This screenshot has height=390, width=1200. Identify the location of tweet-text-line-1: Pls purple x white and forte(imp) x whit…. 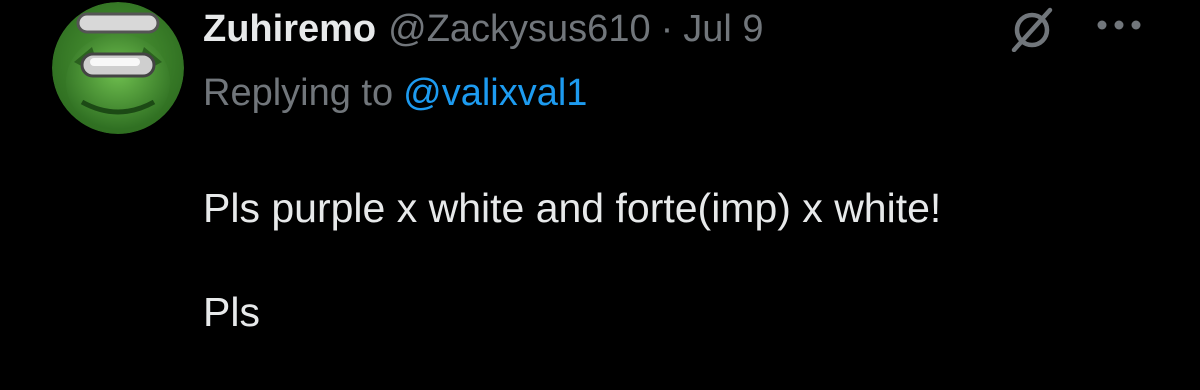
(572, 208).